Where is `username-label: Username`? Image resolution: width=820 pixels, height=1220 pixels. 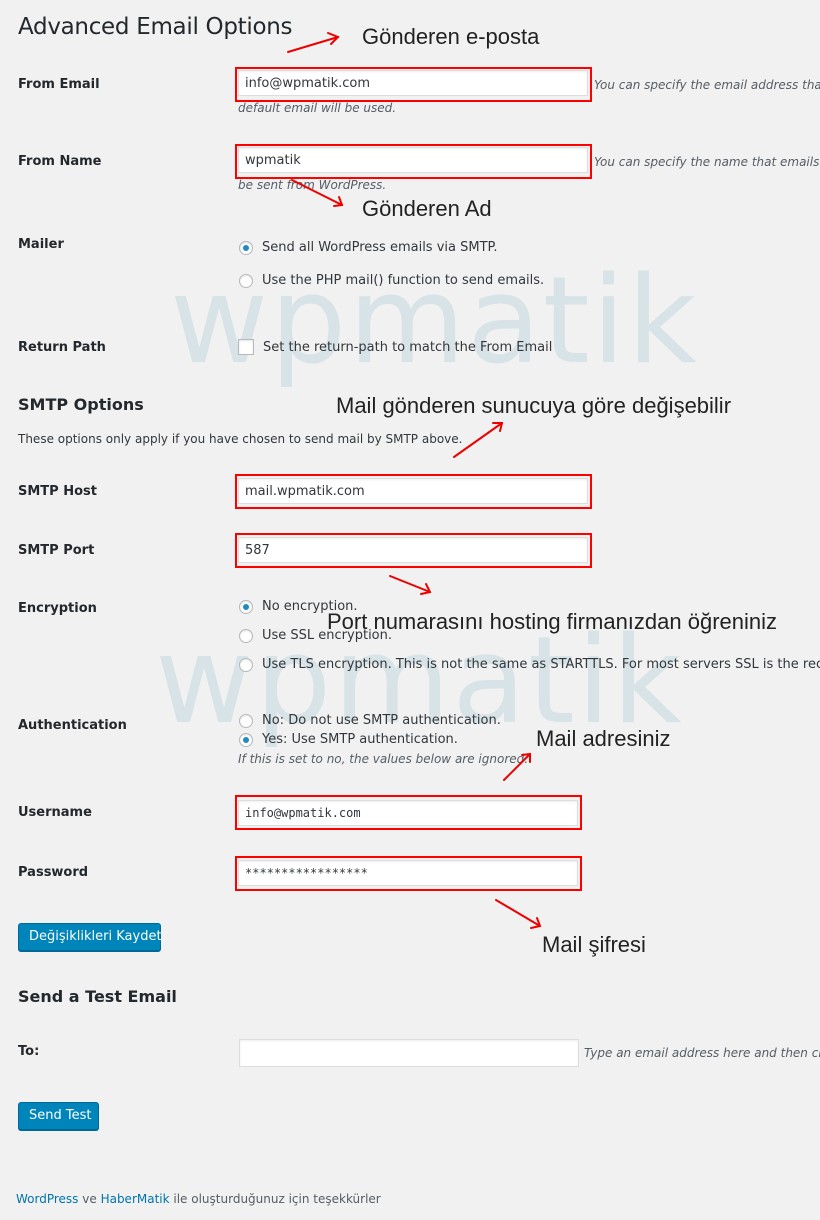 username-label: Username is located at coordinates (55, 812).